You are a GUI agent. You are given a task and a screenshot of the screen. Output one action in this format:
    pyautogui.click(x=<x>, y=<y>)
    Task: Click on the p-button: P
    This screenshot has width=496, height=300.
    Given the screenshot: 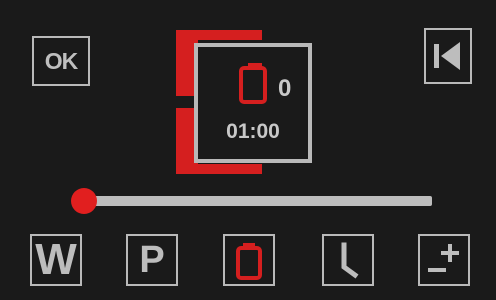 What is the action you would take?
    pyautogui.click(x=152, y=260)
    